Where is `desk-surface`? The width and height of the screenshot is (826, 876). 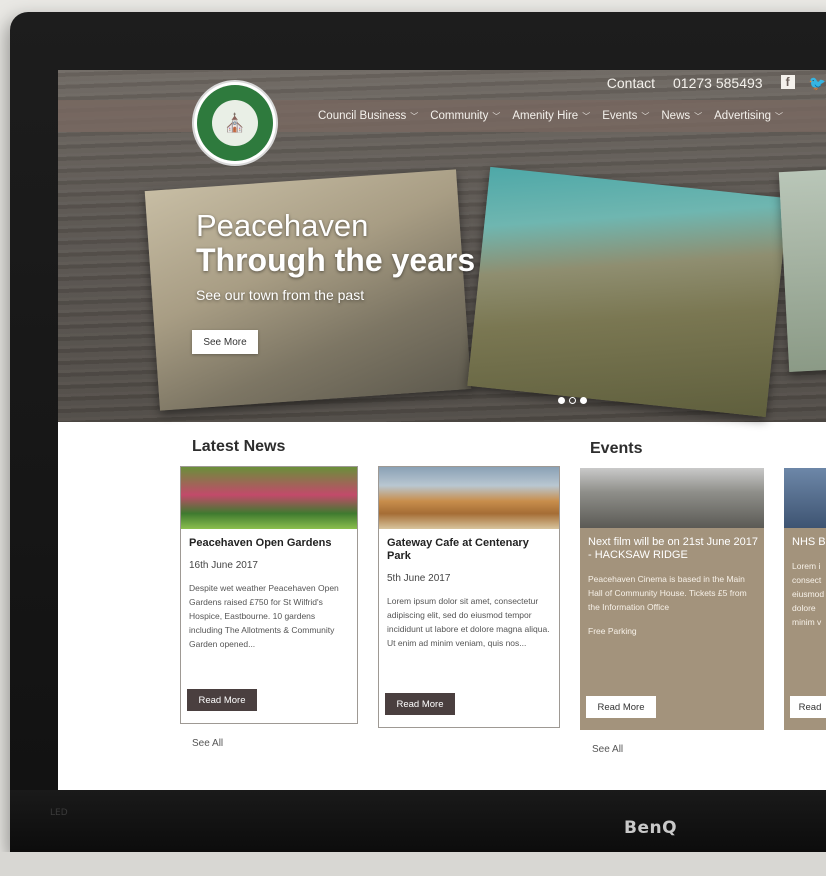 desk-surface is located at coordinates (413, 864).